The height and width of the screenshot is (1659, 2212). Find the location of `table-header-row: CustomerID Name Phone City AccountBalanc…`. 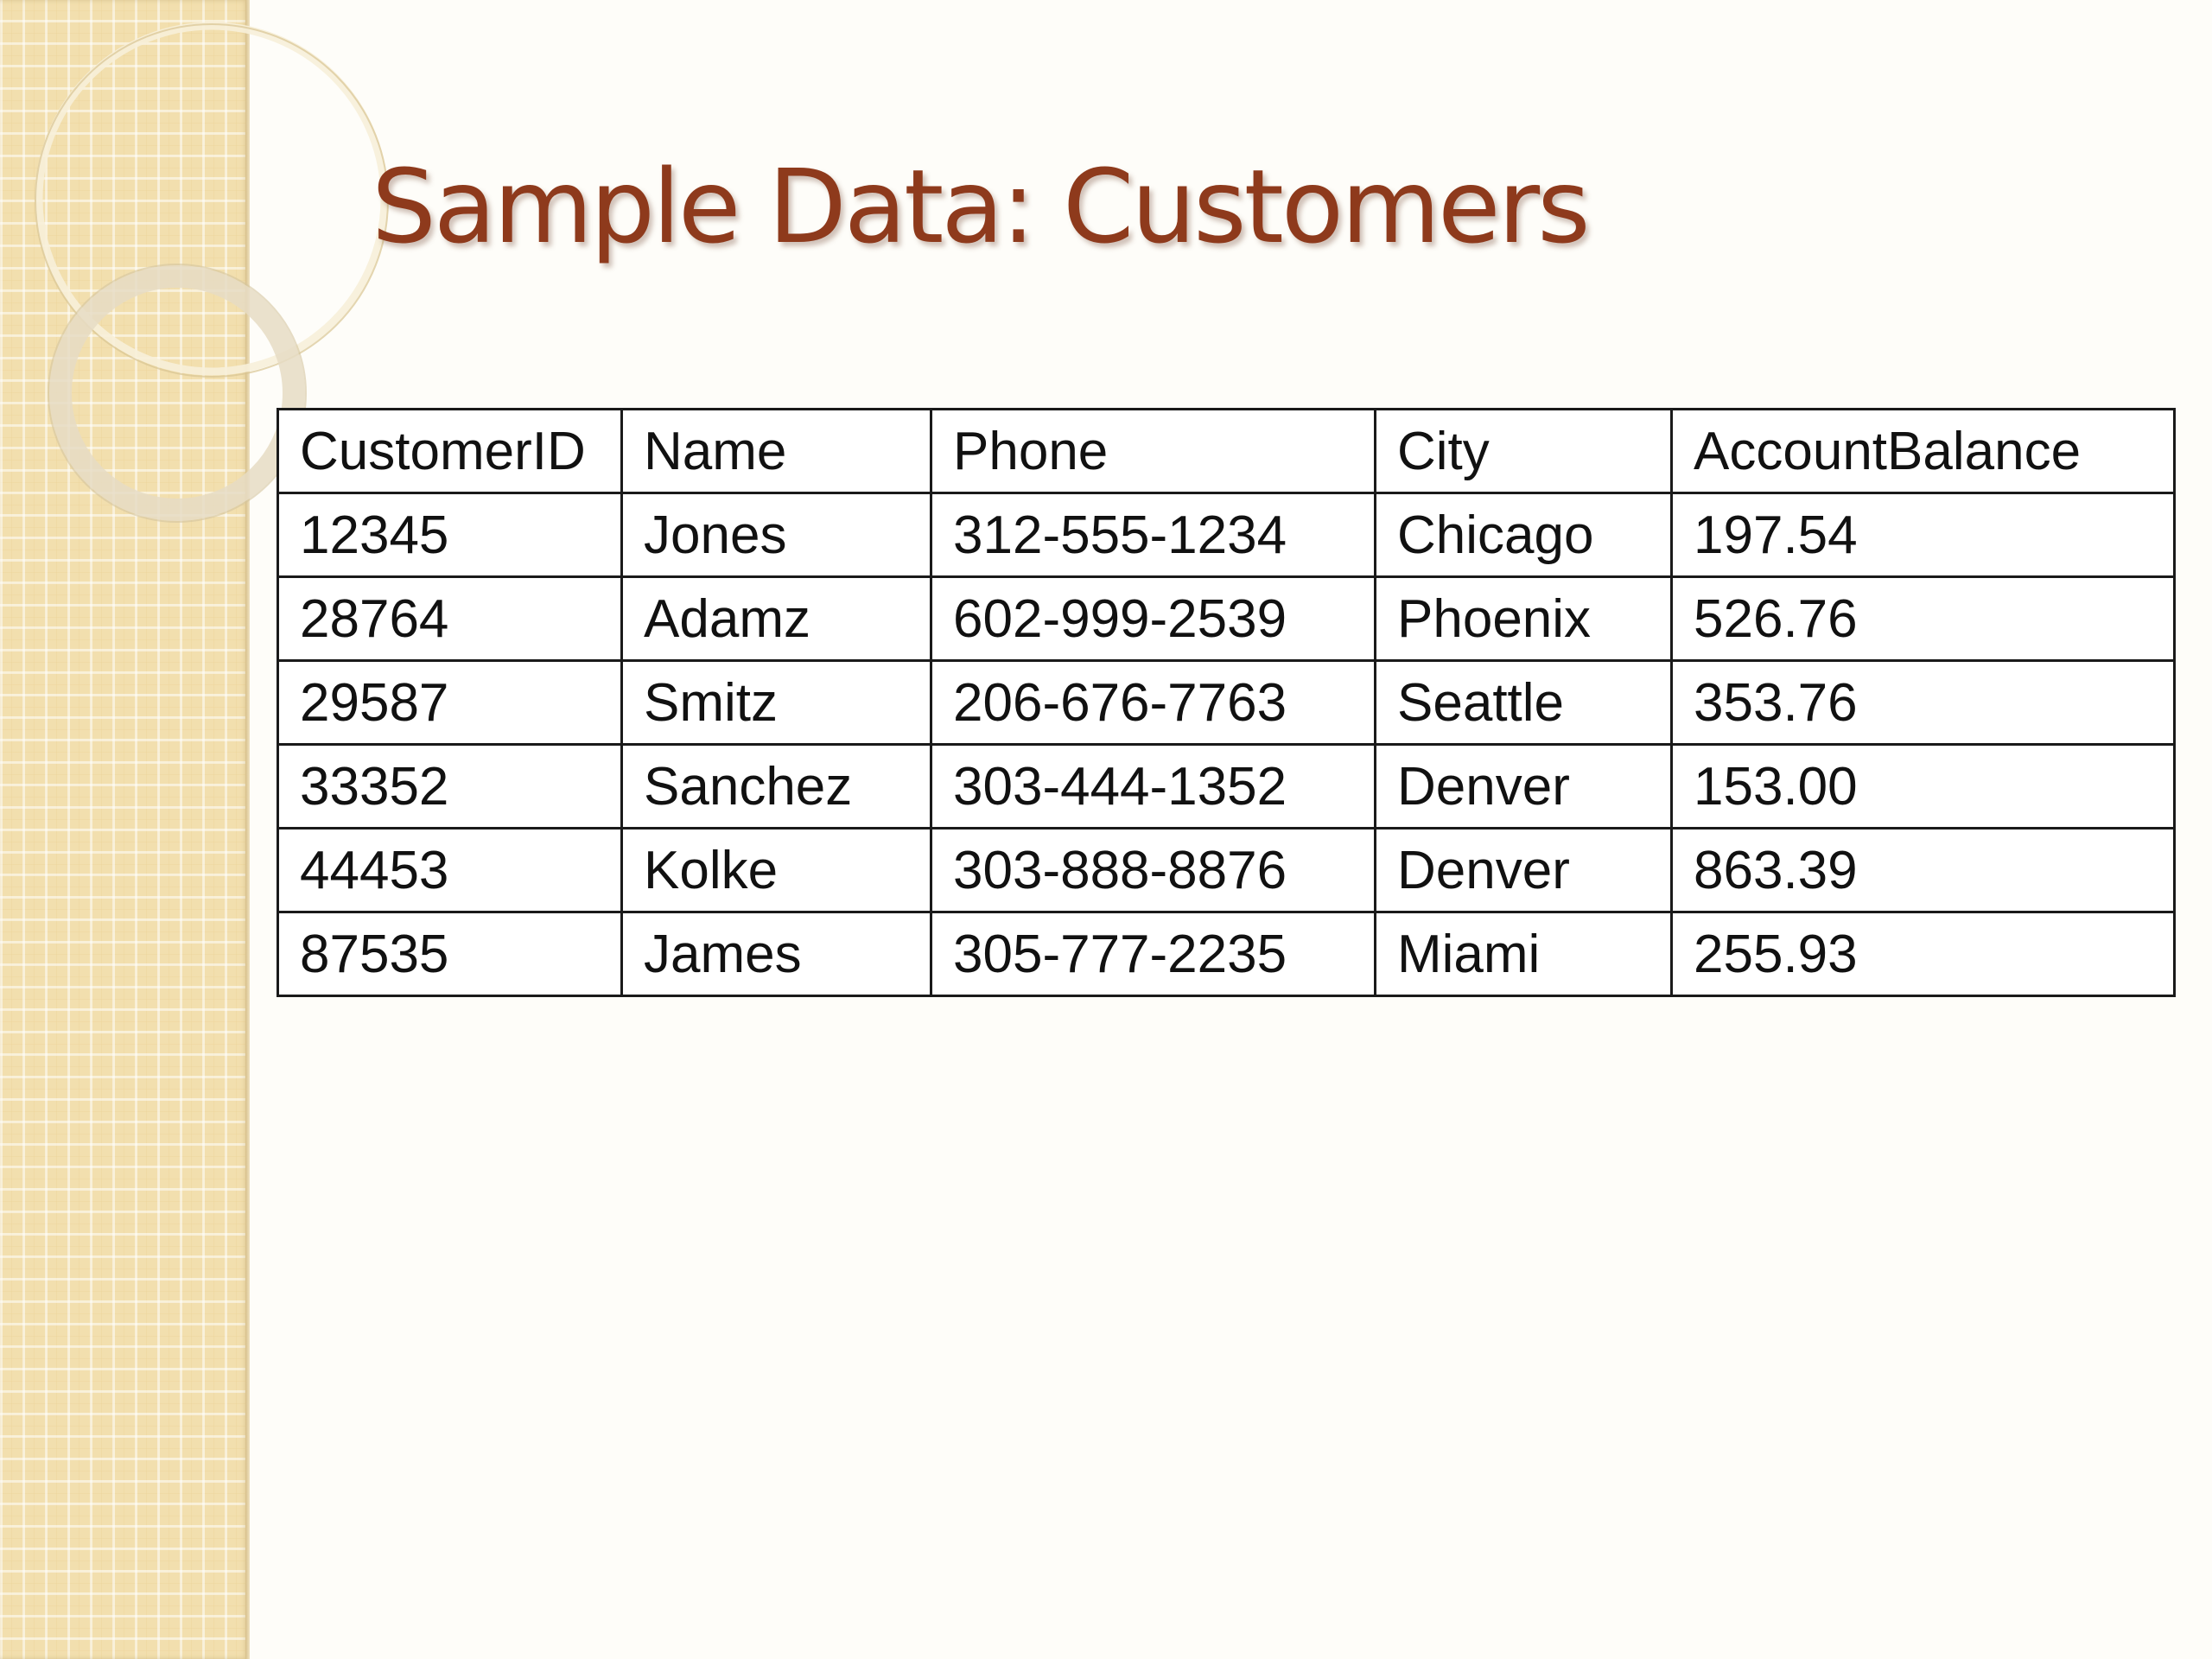

table-header-row: CustomerID Name Phone City AccountBalanc… is located at coordinates (1226, 451).